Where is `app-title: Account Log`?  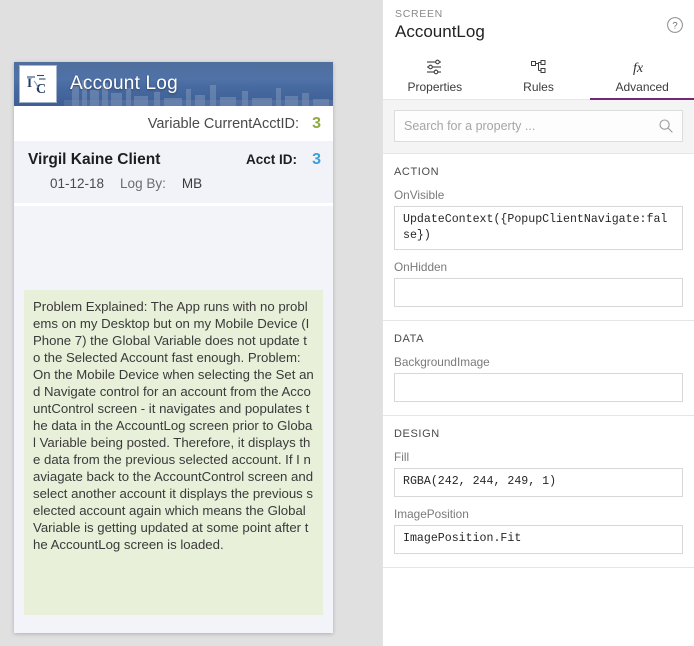 app-title: Account Log is located at coordinates (124, 83).